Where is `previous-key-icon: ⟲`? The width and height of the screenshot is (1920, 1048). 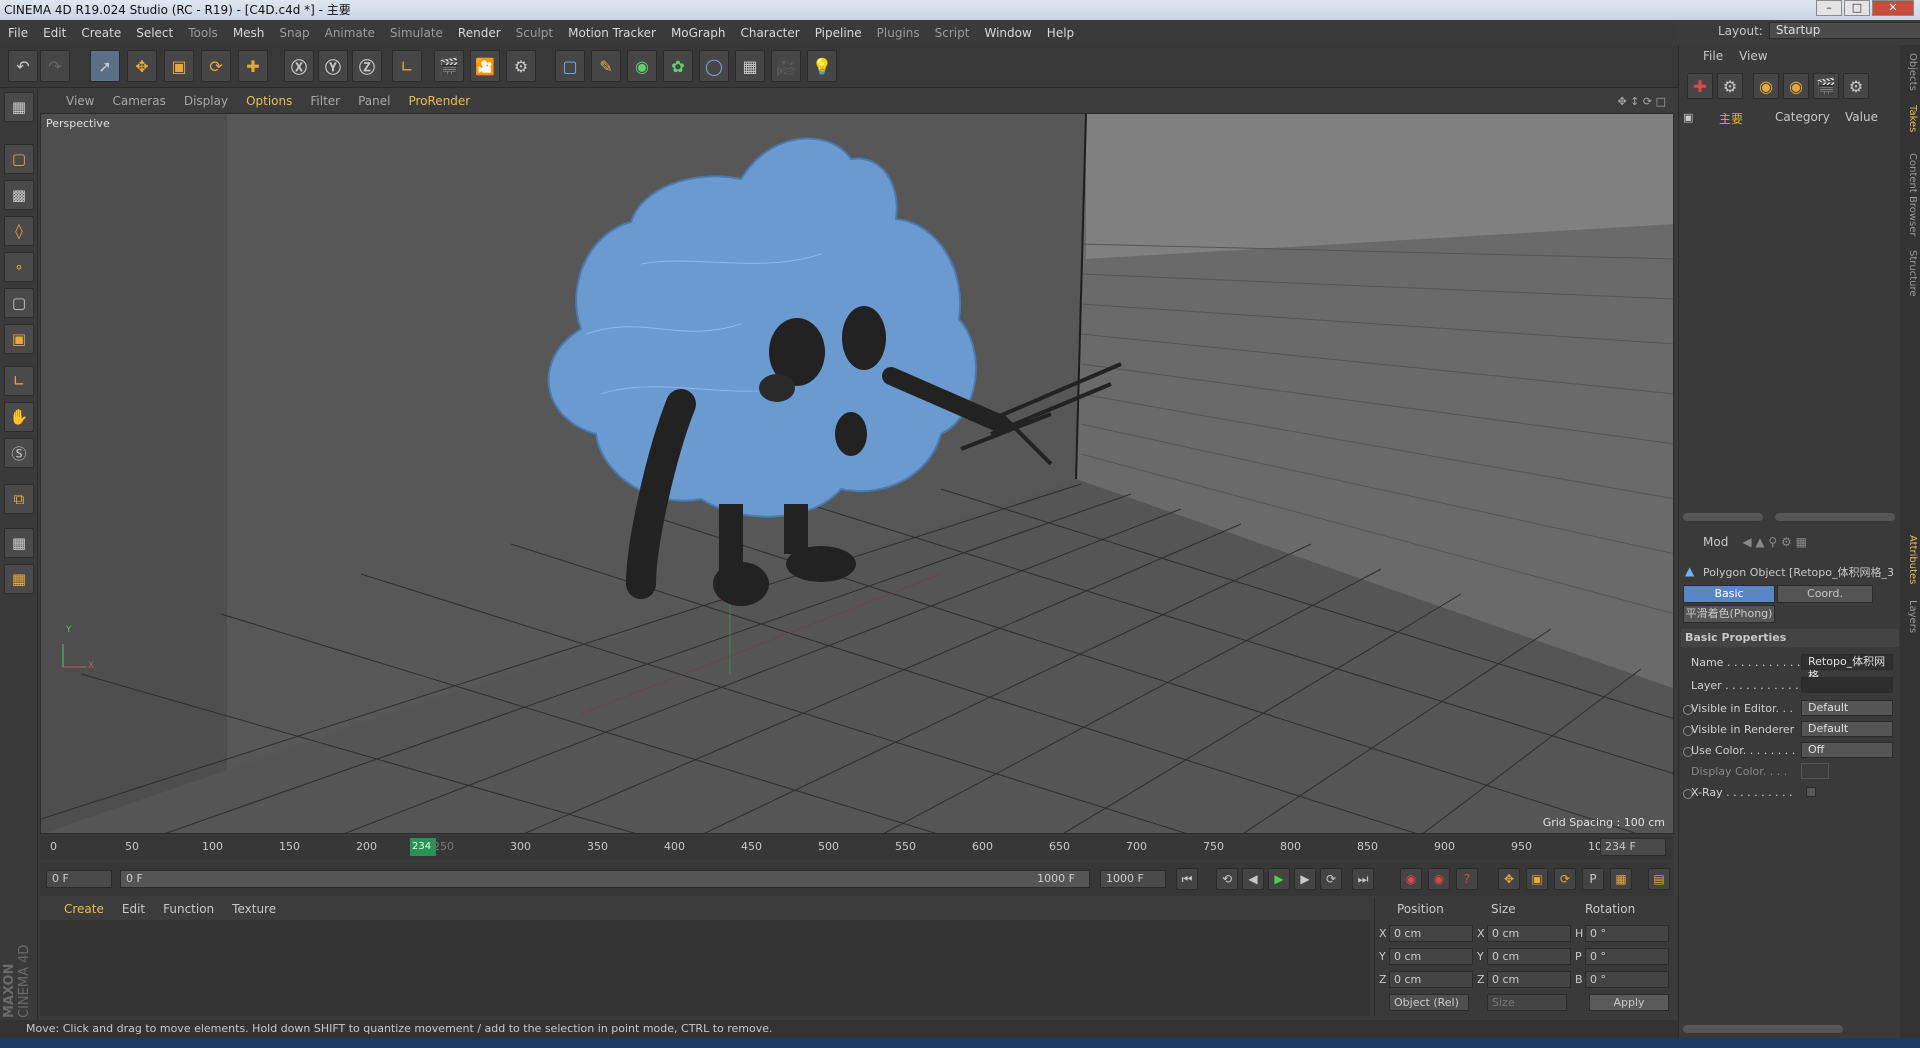
previous-key-icon: ⟲ is located at coordinates (1227, 879).